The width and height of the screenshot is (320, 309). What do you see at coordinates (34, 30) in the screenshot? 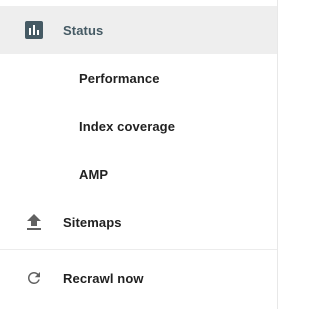
I see `bar-chart-icon` at bounding box center [34, 30].